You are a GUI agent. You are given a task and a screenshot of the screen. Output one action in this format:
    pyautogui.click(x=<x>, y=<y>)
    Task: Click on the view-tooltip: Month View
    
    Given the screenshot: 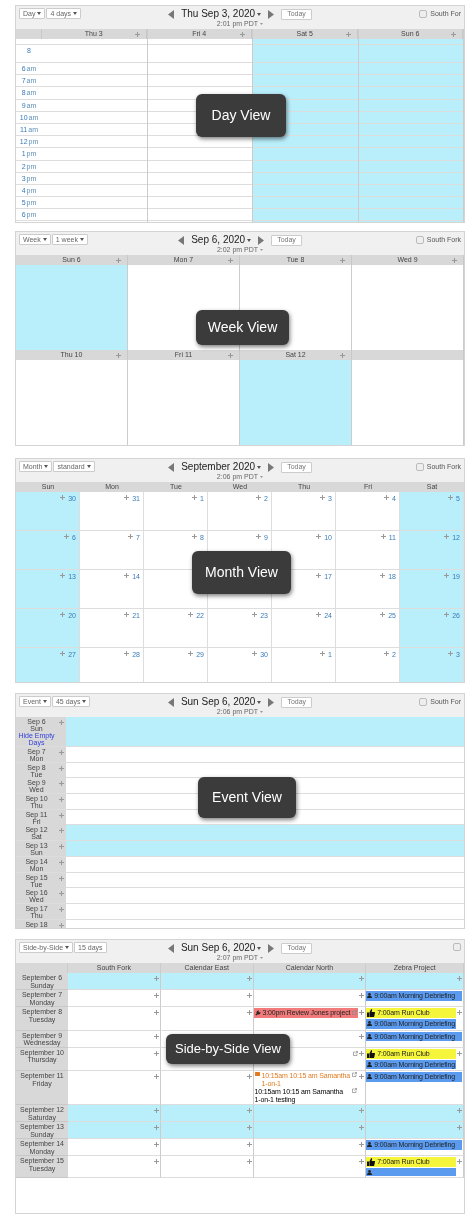 What is the action you would take?
    pyautogui.click(x=241, y=572)
    